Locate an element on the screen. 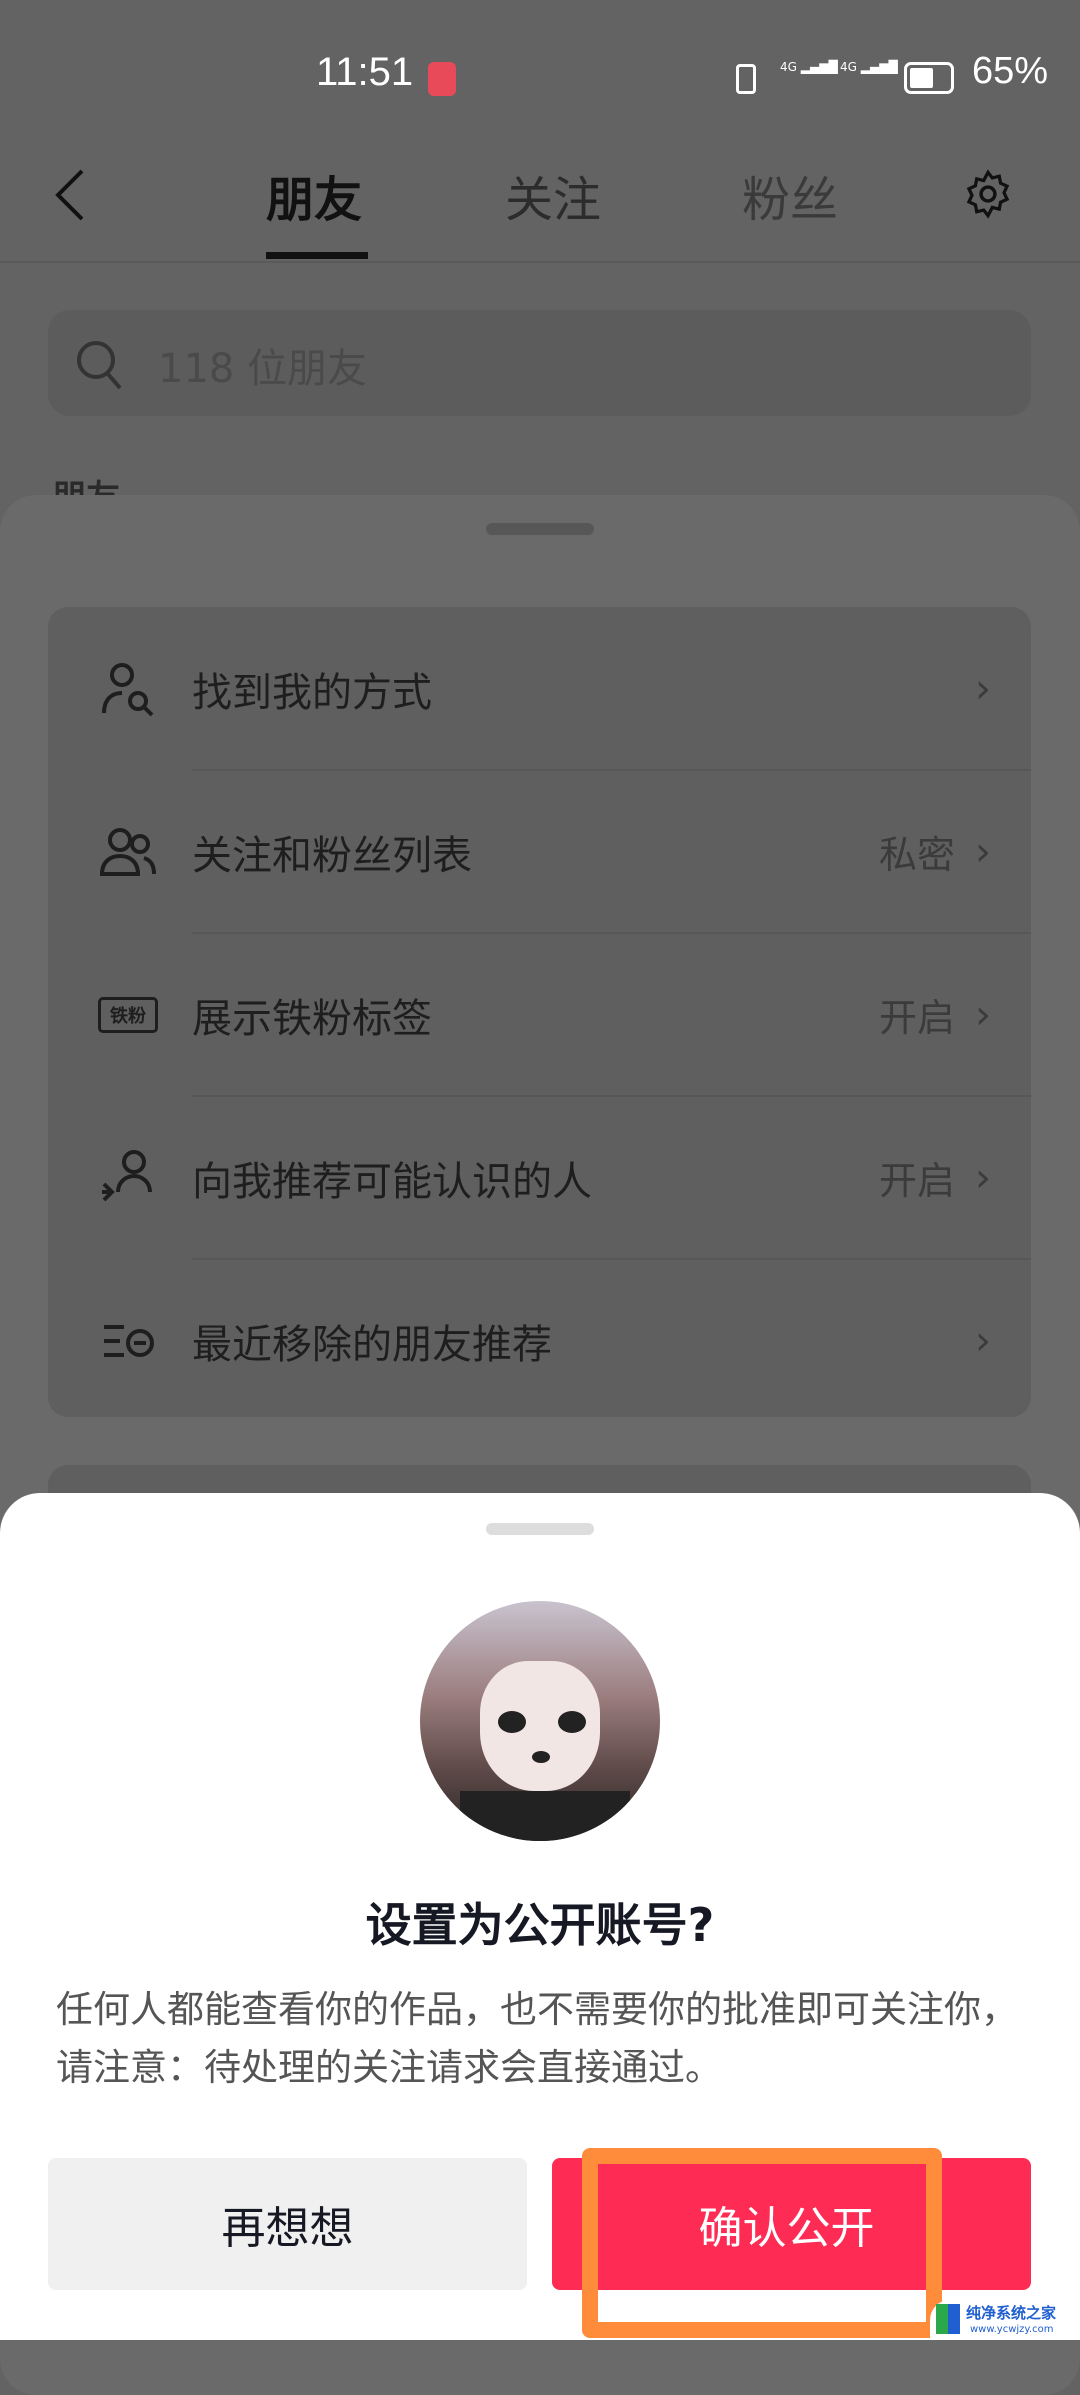 The height and width of the screenshot is (2395, 1080). setting-row-removed: 最近移除的朋友推荐 › is located at coordinates (539, 1340).